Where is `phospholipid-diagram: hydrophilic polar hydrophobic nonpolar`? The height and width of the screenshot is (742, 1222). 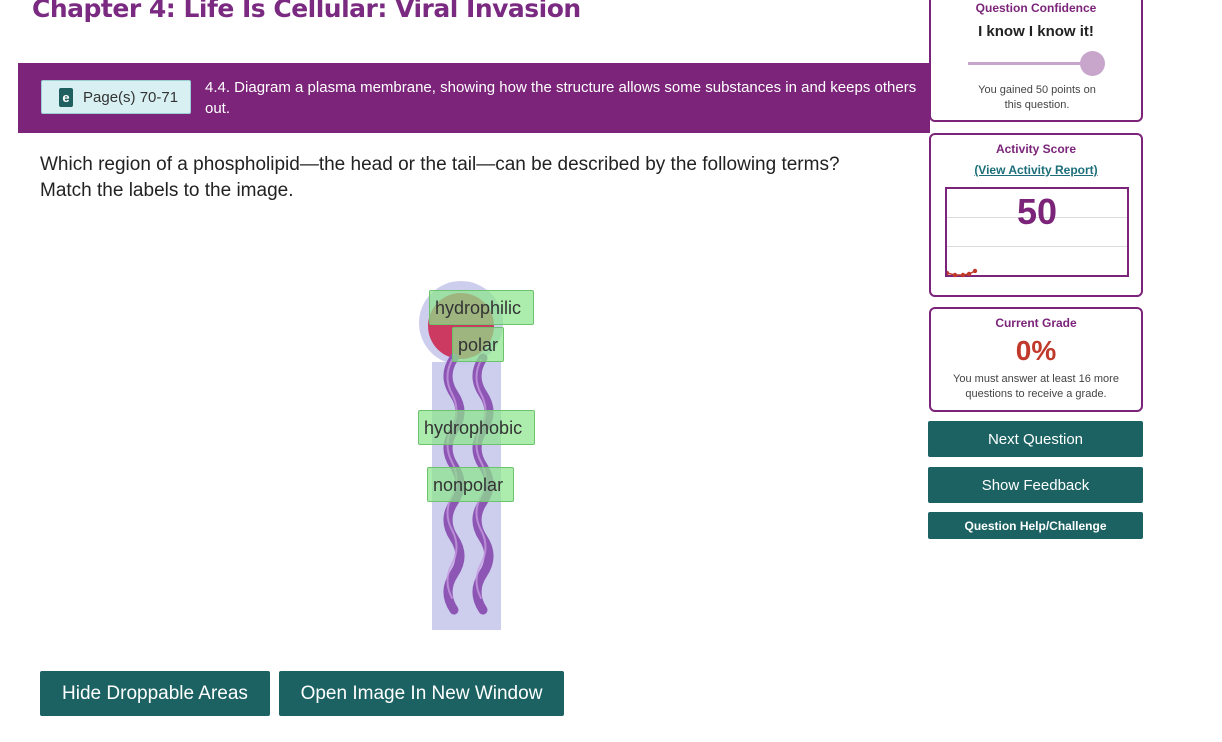 phospholipid-diagram: hydrophilic polar hydrophobic nonpolar is located at coordinates (477, 457).